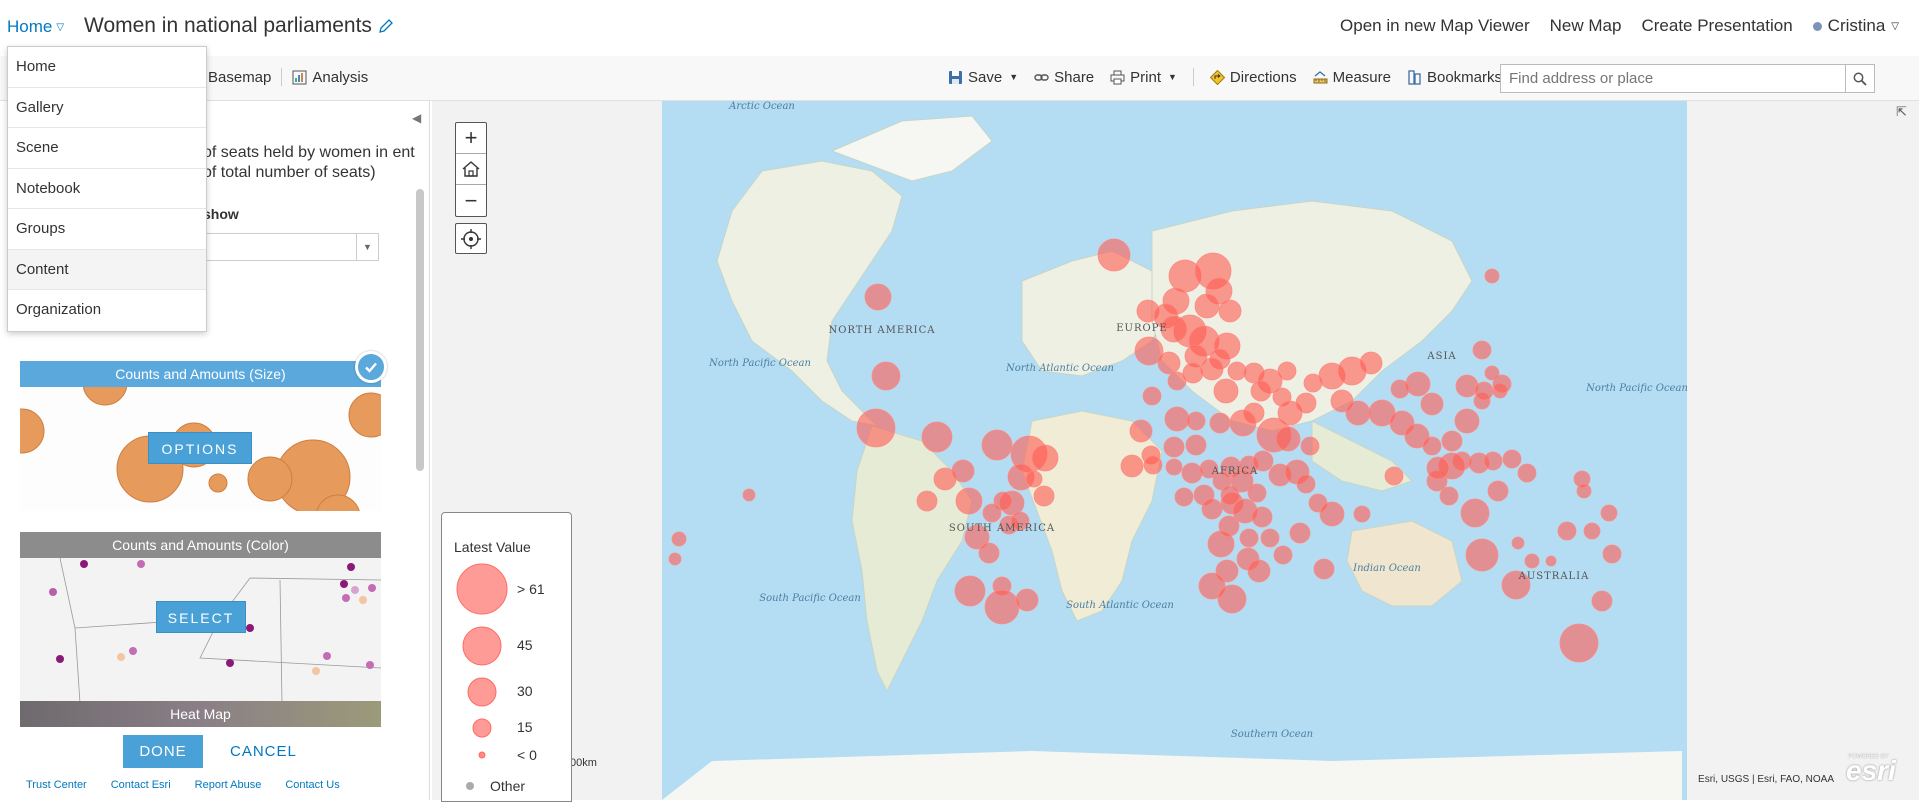 Image resolution: width=1919 pixels, height=803 pixels. What do you see at coordinates (56, 785) in the screenshot?
I see `trust-center-link: Trust Center` at bounding box center [56, 785].